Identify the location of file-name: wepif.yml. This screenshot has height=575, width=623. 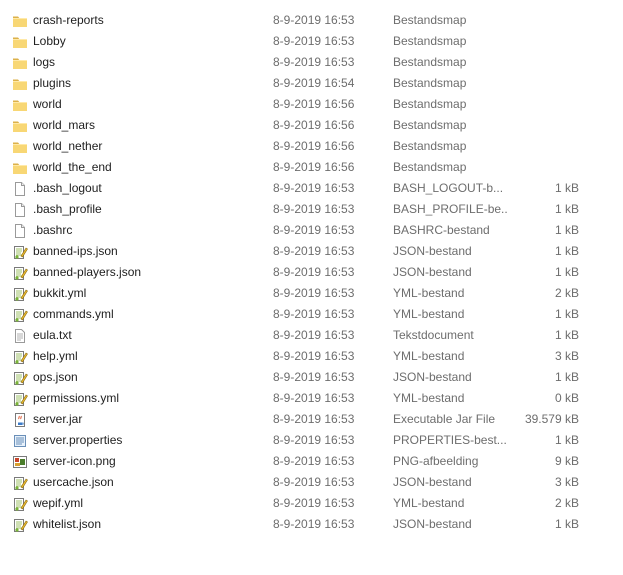
(58, 503).